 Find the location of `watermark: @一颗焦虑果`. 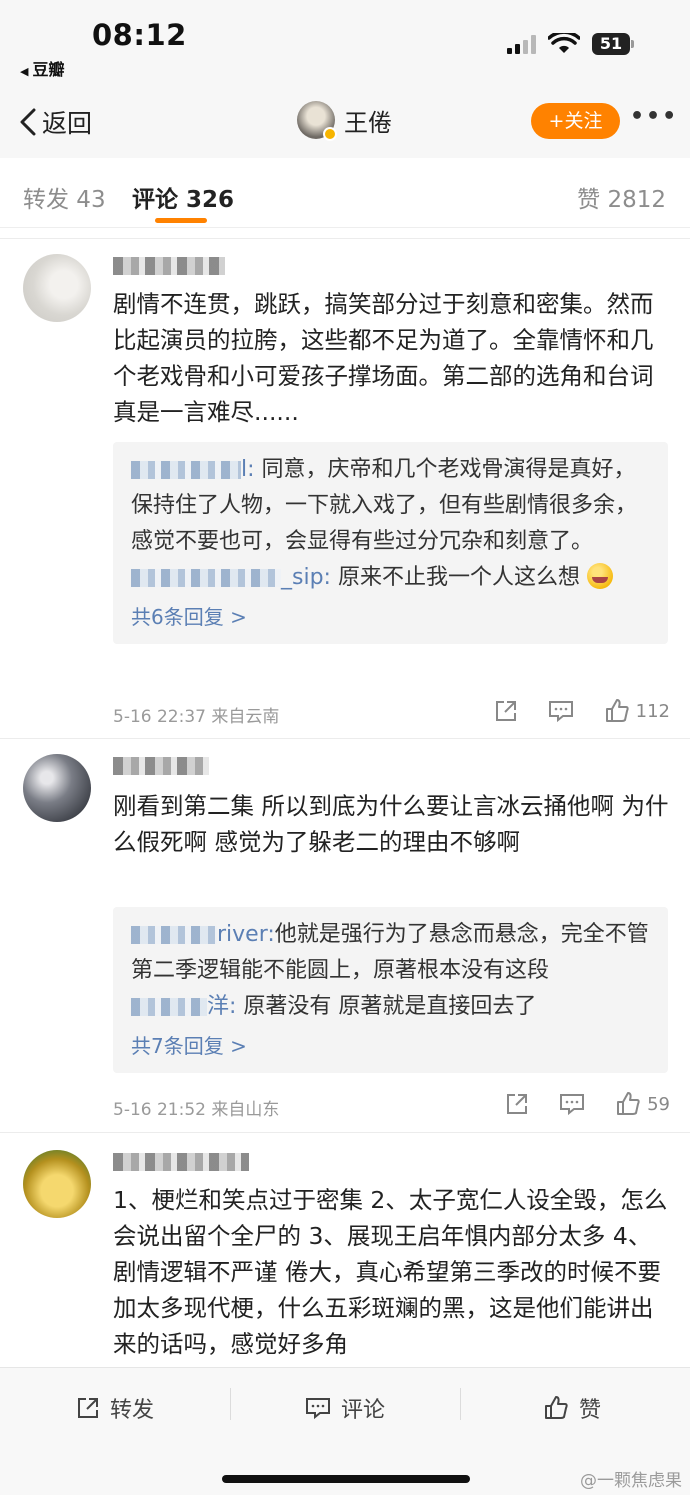

watermark: @一颗焦虑果 is located at coordinates (631, 1481).